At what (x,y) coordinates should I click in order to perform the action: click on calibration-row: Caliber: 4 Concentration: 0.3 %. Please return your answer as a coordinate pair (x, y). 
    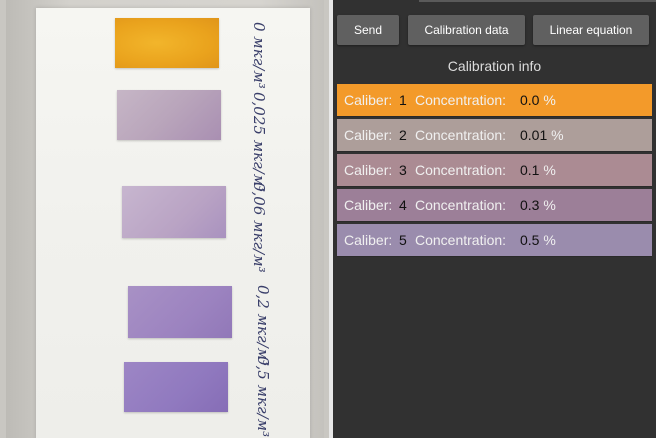
    Looking at the image, I should click on (494, 205).